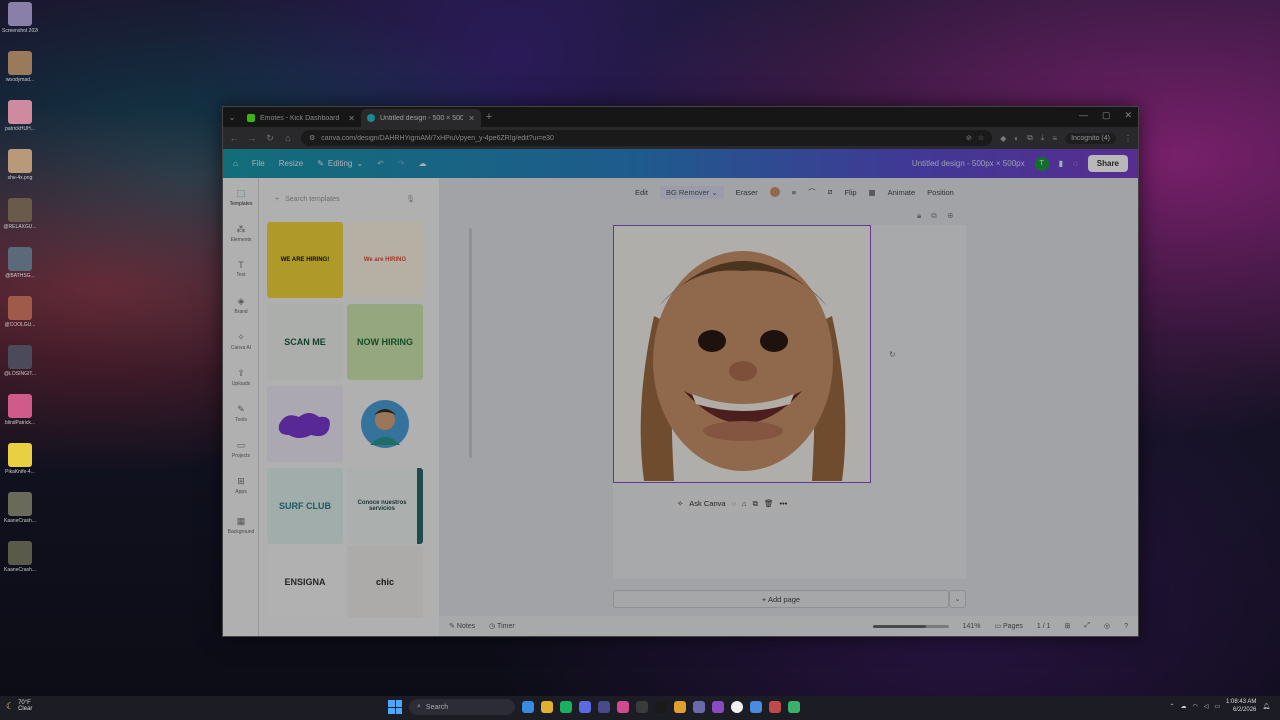  Describe the element at coordinates (1106, 115) in the screenshot. I see `maximize-icon: ▢` at that location.